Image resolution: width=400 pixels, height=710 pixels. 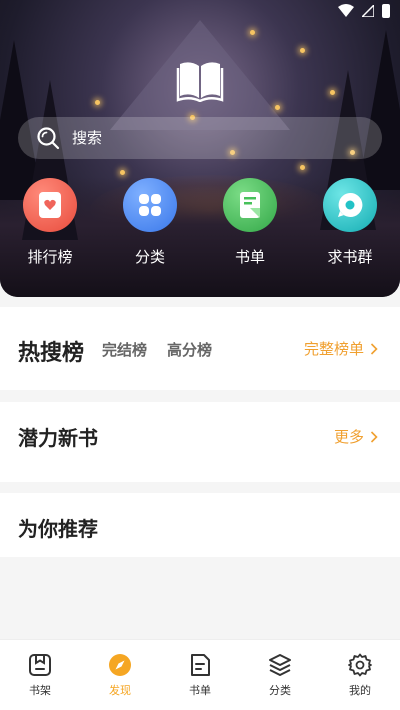 I want to click on section-title: 潜力新书, so click(x=58, y=438).